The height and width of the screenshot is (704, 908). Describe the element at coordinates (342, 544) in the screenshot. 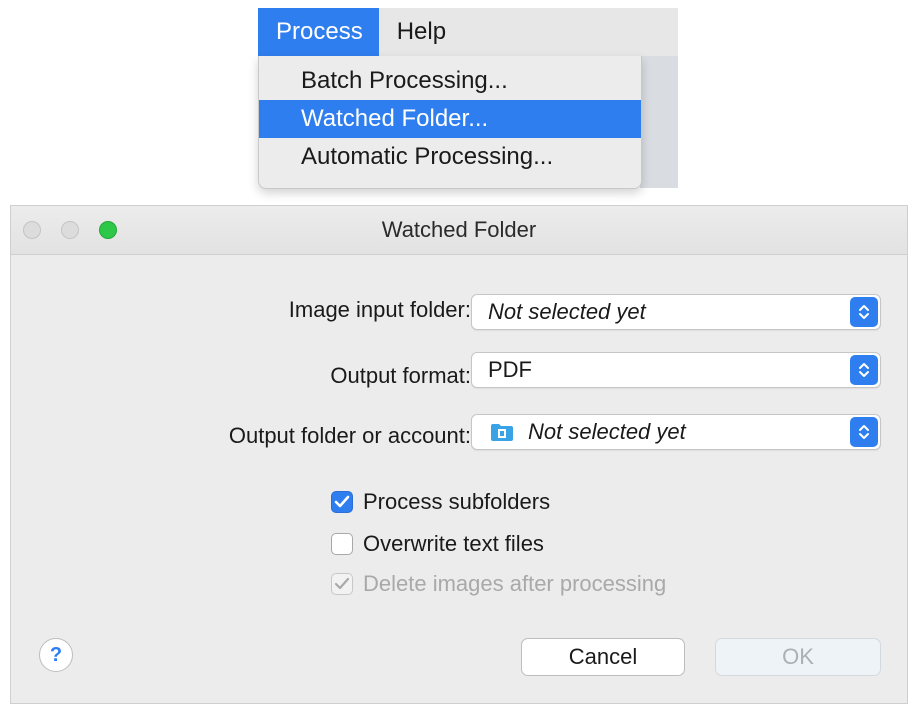

I see `overwrite-text-files-checkbox` at that location.